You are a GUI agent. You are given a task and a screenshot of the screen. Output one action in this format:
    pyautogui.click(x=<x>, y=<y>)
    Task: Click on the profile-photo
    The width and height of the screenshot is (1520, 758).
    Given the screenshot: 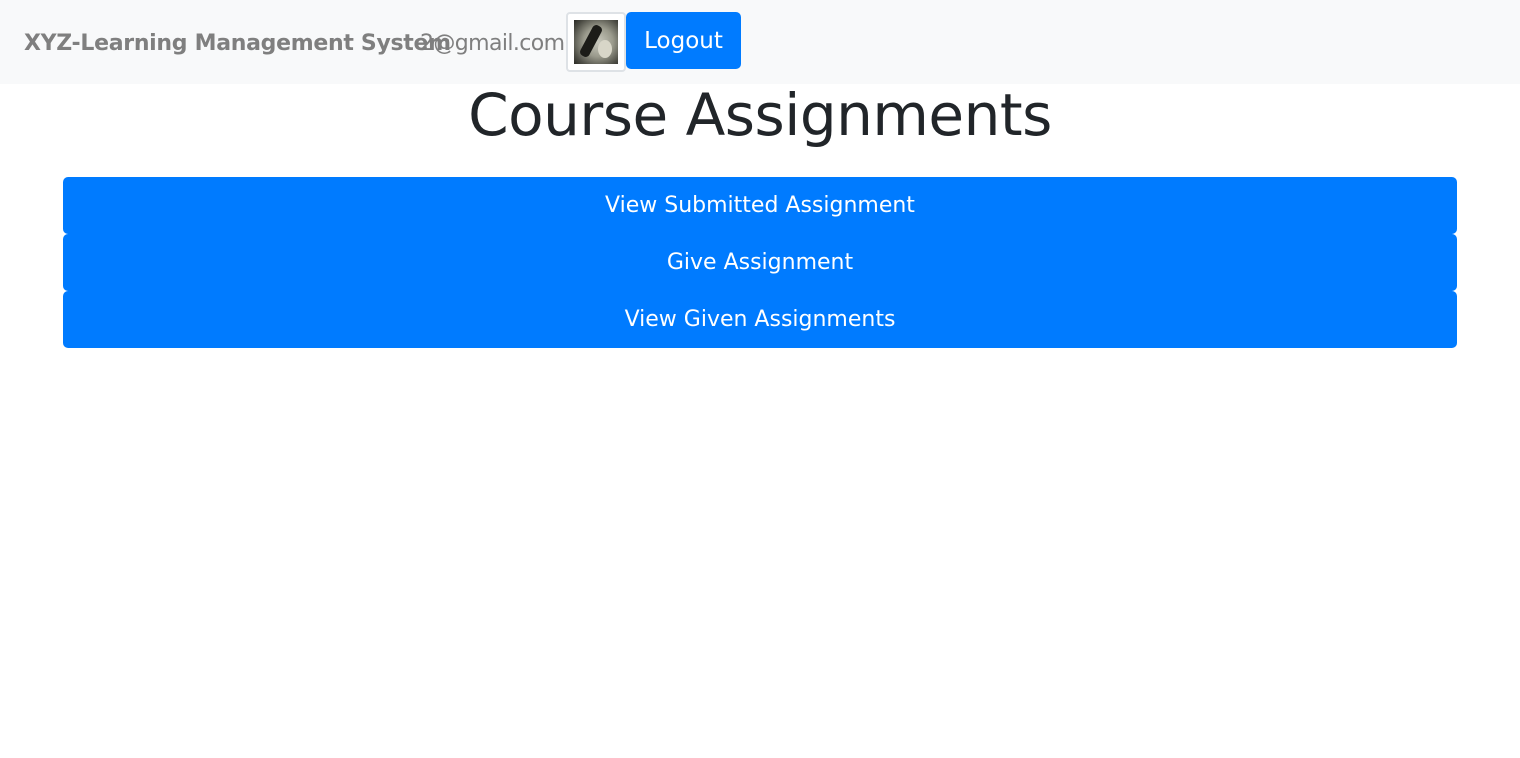 What is the action you would take?
    pyautogui.click(x=596, y=42)
    